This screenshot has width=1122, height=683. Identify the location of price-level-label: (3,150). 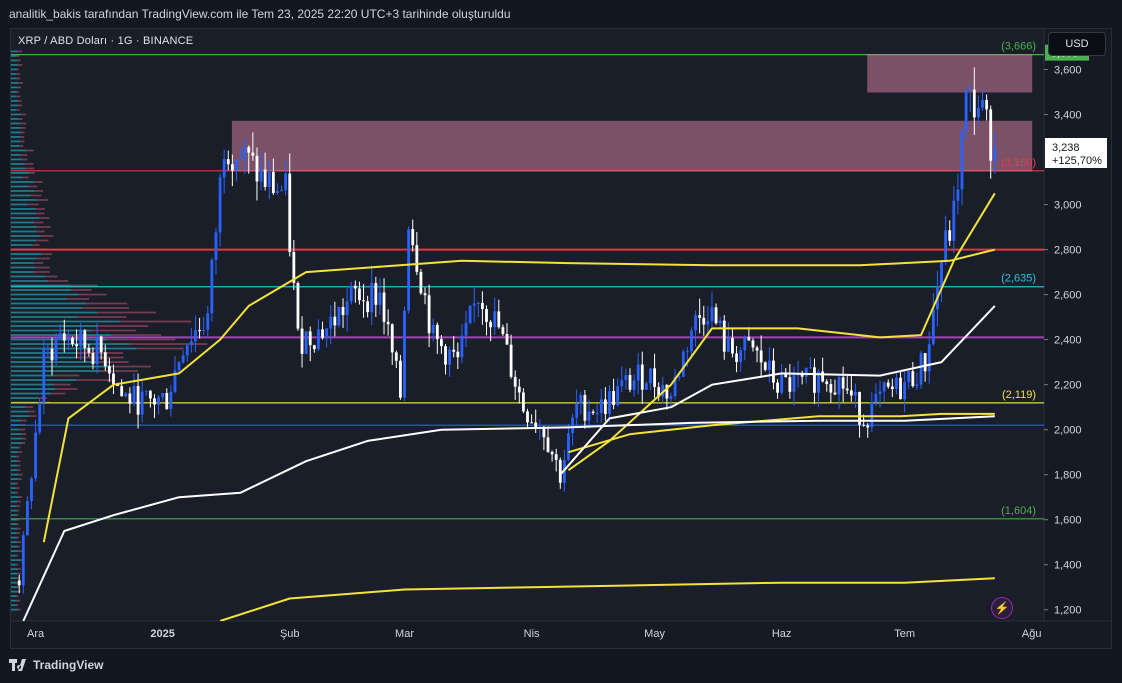
(1018, 163).